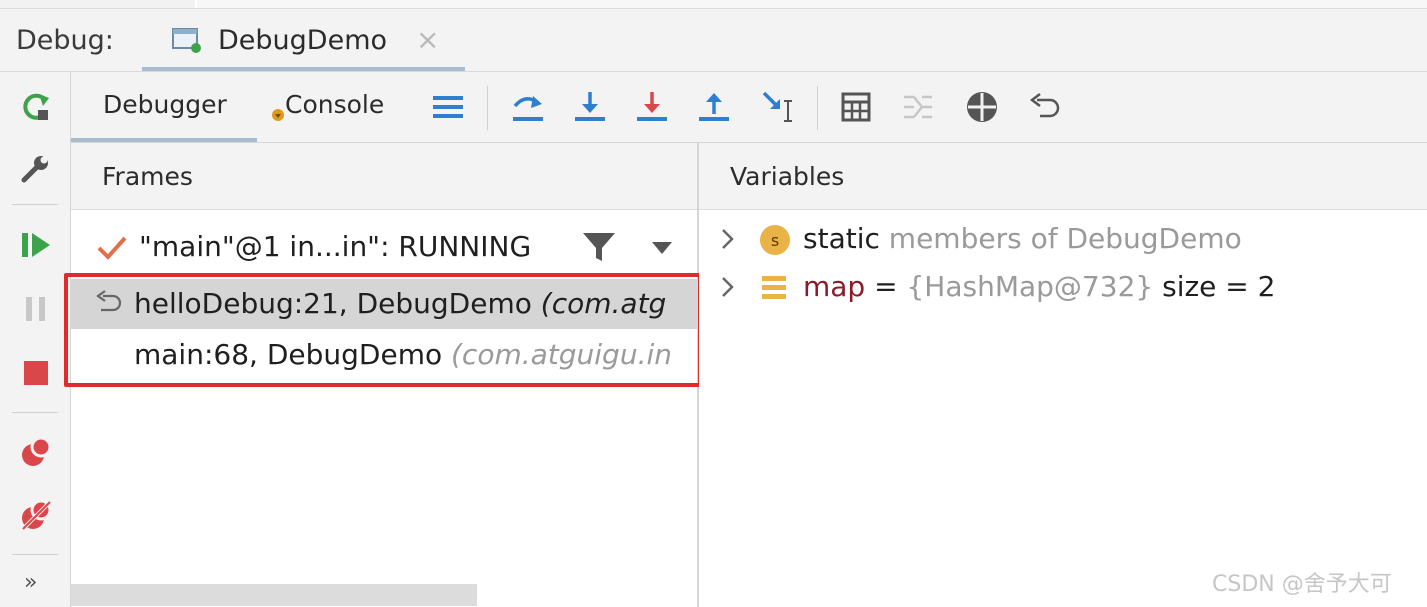  I want to click on more-actions-icon: », so click(30, 582).